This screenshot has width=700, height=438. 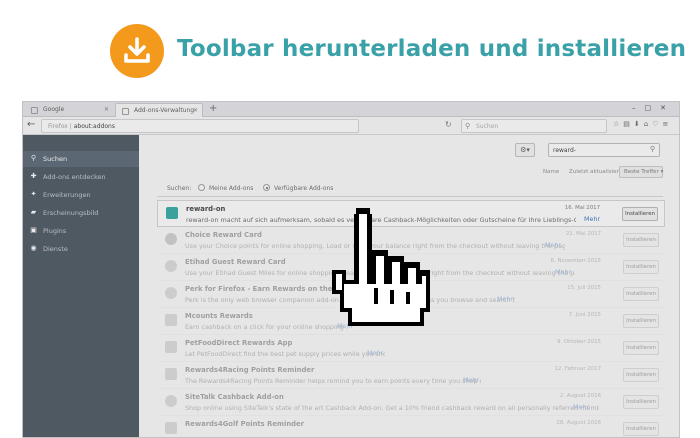 What do you see at coordinates (171, 374) in the screenshot?
I see `rewards4racing-icon` at bounding box center [171, 374].